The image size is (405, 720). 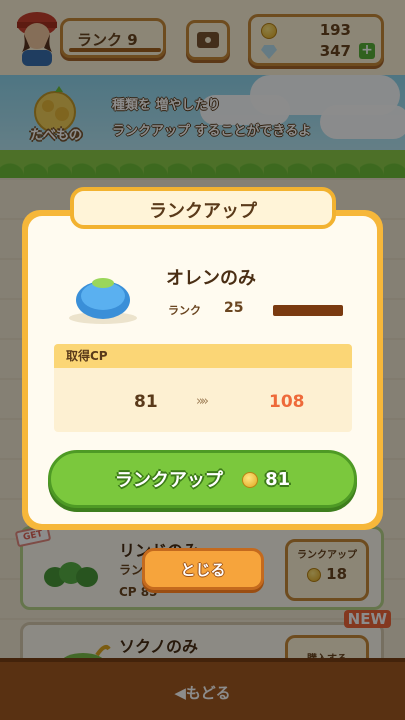 I want to click on close-button-label: とじる, so click(x=203, y=570).